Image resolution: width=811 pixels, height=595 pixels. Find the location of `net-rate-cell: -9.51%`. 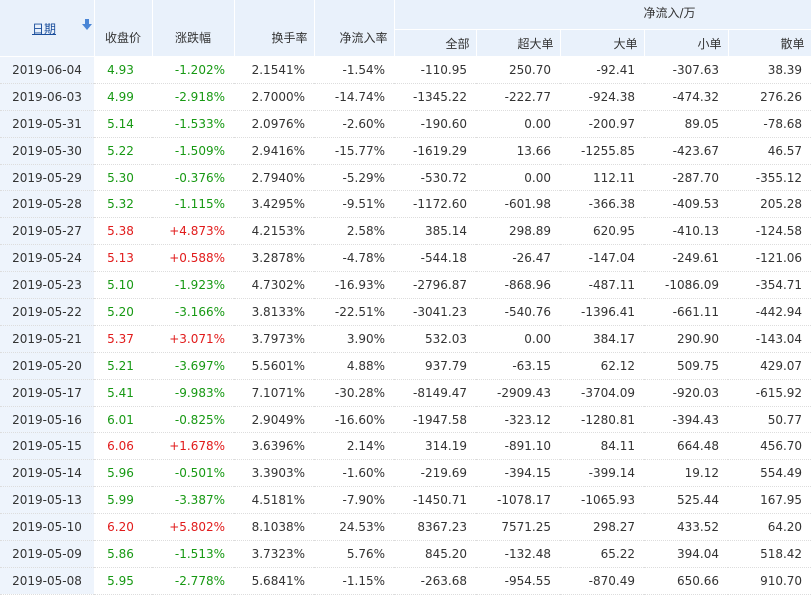

net-rate-cell: -9.51% is located at coordinates (354, 204).